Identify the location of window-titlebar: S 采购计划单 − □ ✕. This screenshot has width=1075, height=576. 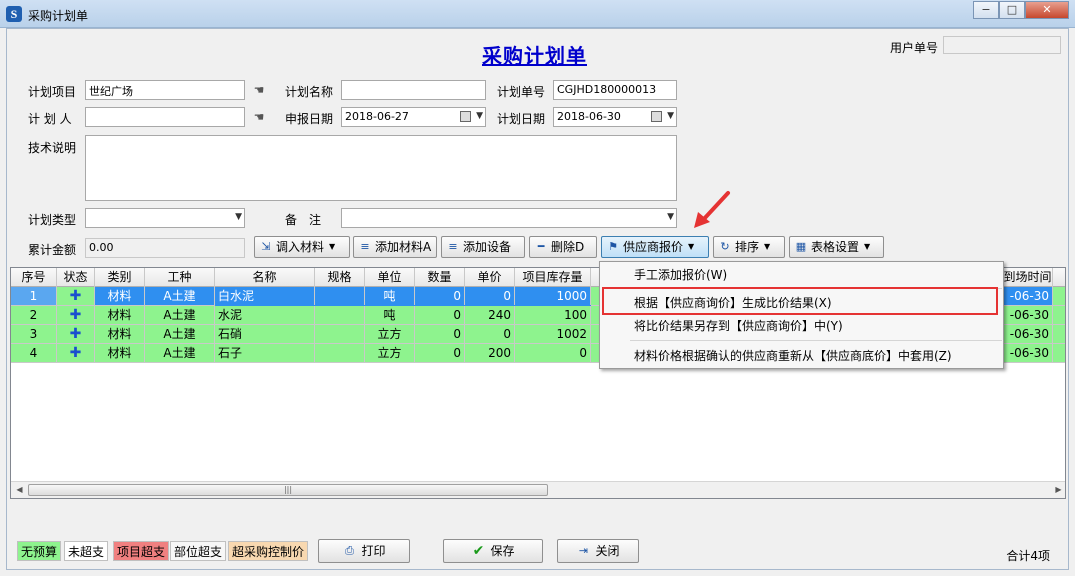
(537, 14).